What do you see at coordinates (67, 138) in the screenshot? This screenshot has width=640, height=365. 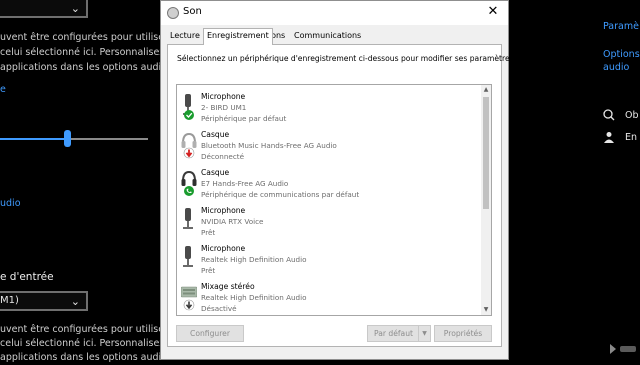 I see `volume-slider-thumb` at bounding box center [67, 138].